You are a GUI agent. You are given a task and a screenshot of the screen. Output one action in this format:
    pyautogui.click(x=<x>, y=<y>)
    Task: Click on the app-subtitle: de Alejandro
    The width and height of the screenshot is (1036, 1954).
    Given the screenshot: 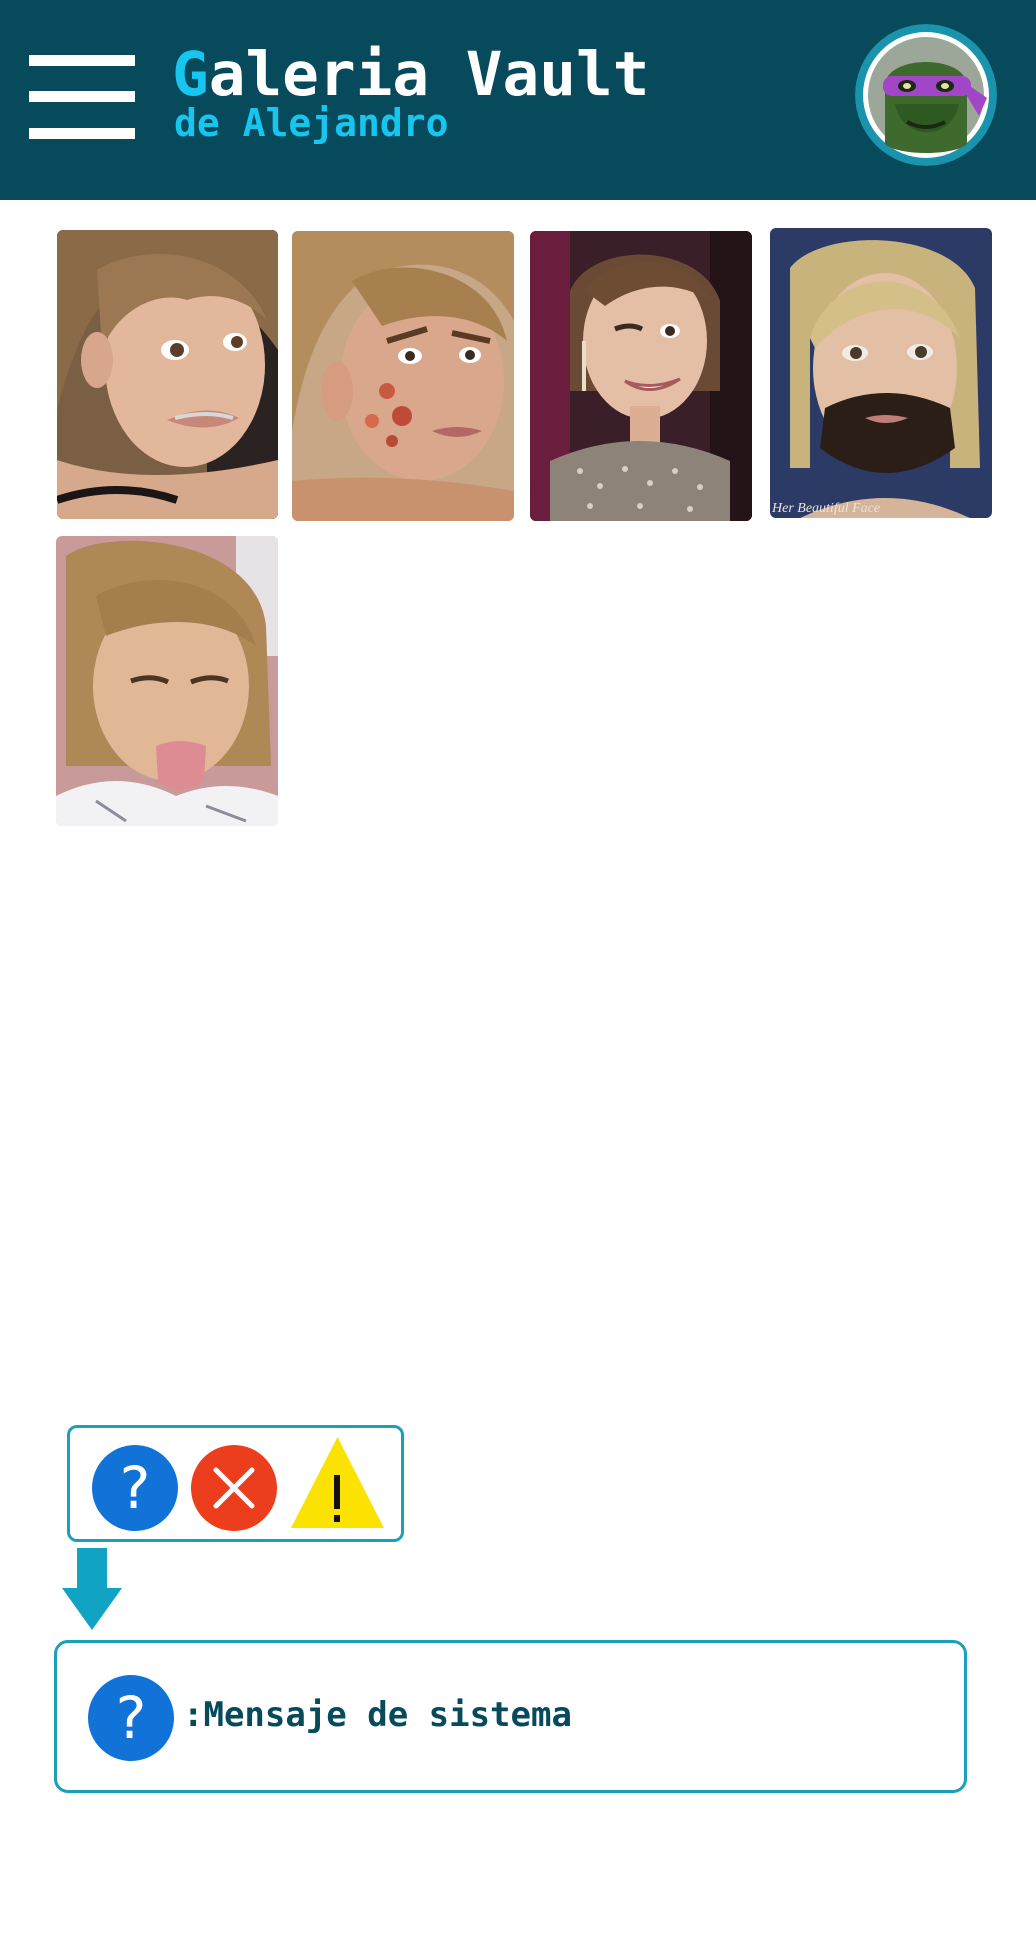 What is the action you would take?
    pyautogui.click(x=311, y=123)
    